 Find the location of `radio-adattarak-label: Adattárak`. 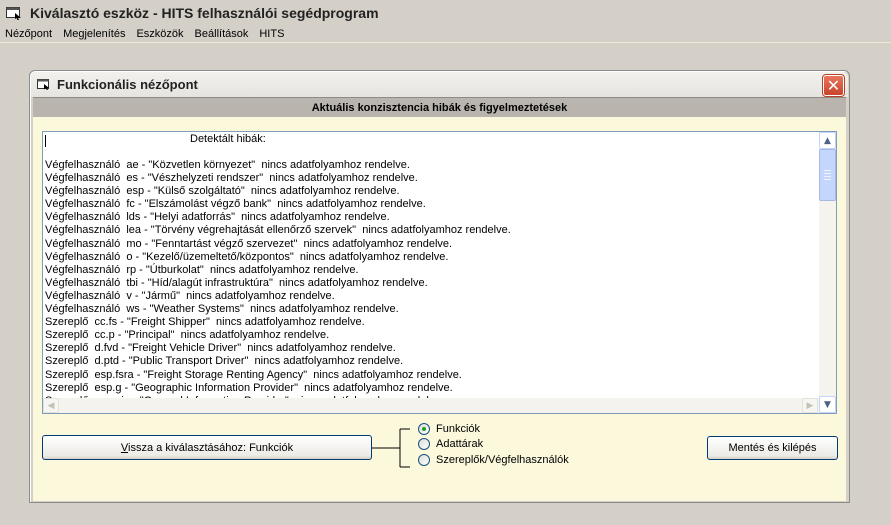

radio-adattarak-label: Adattárak is located at coordinates (460, 444).